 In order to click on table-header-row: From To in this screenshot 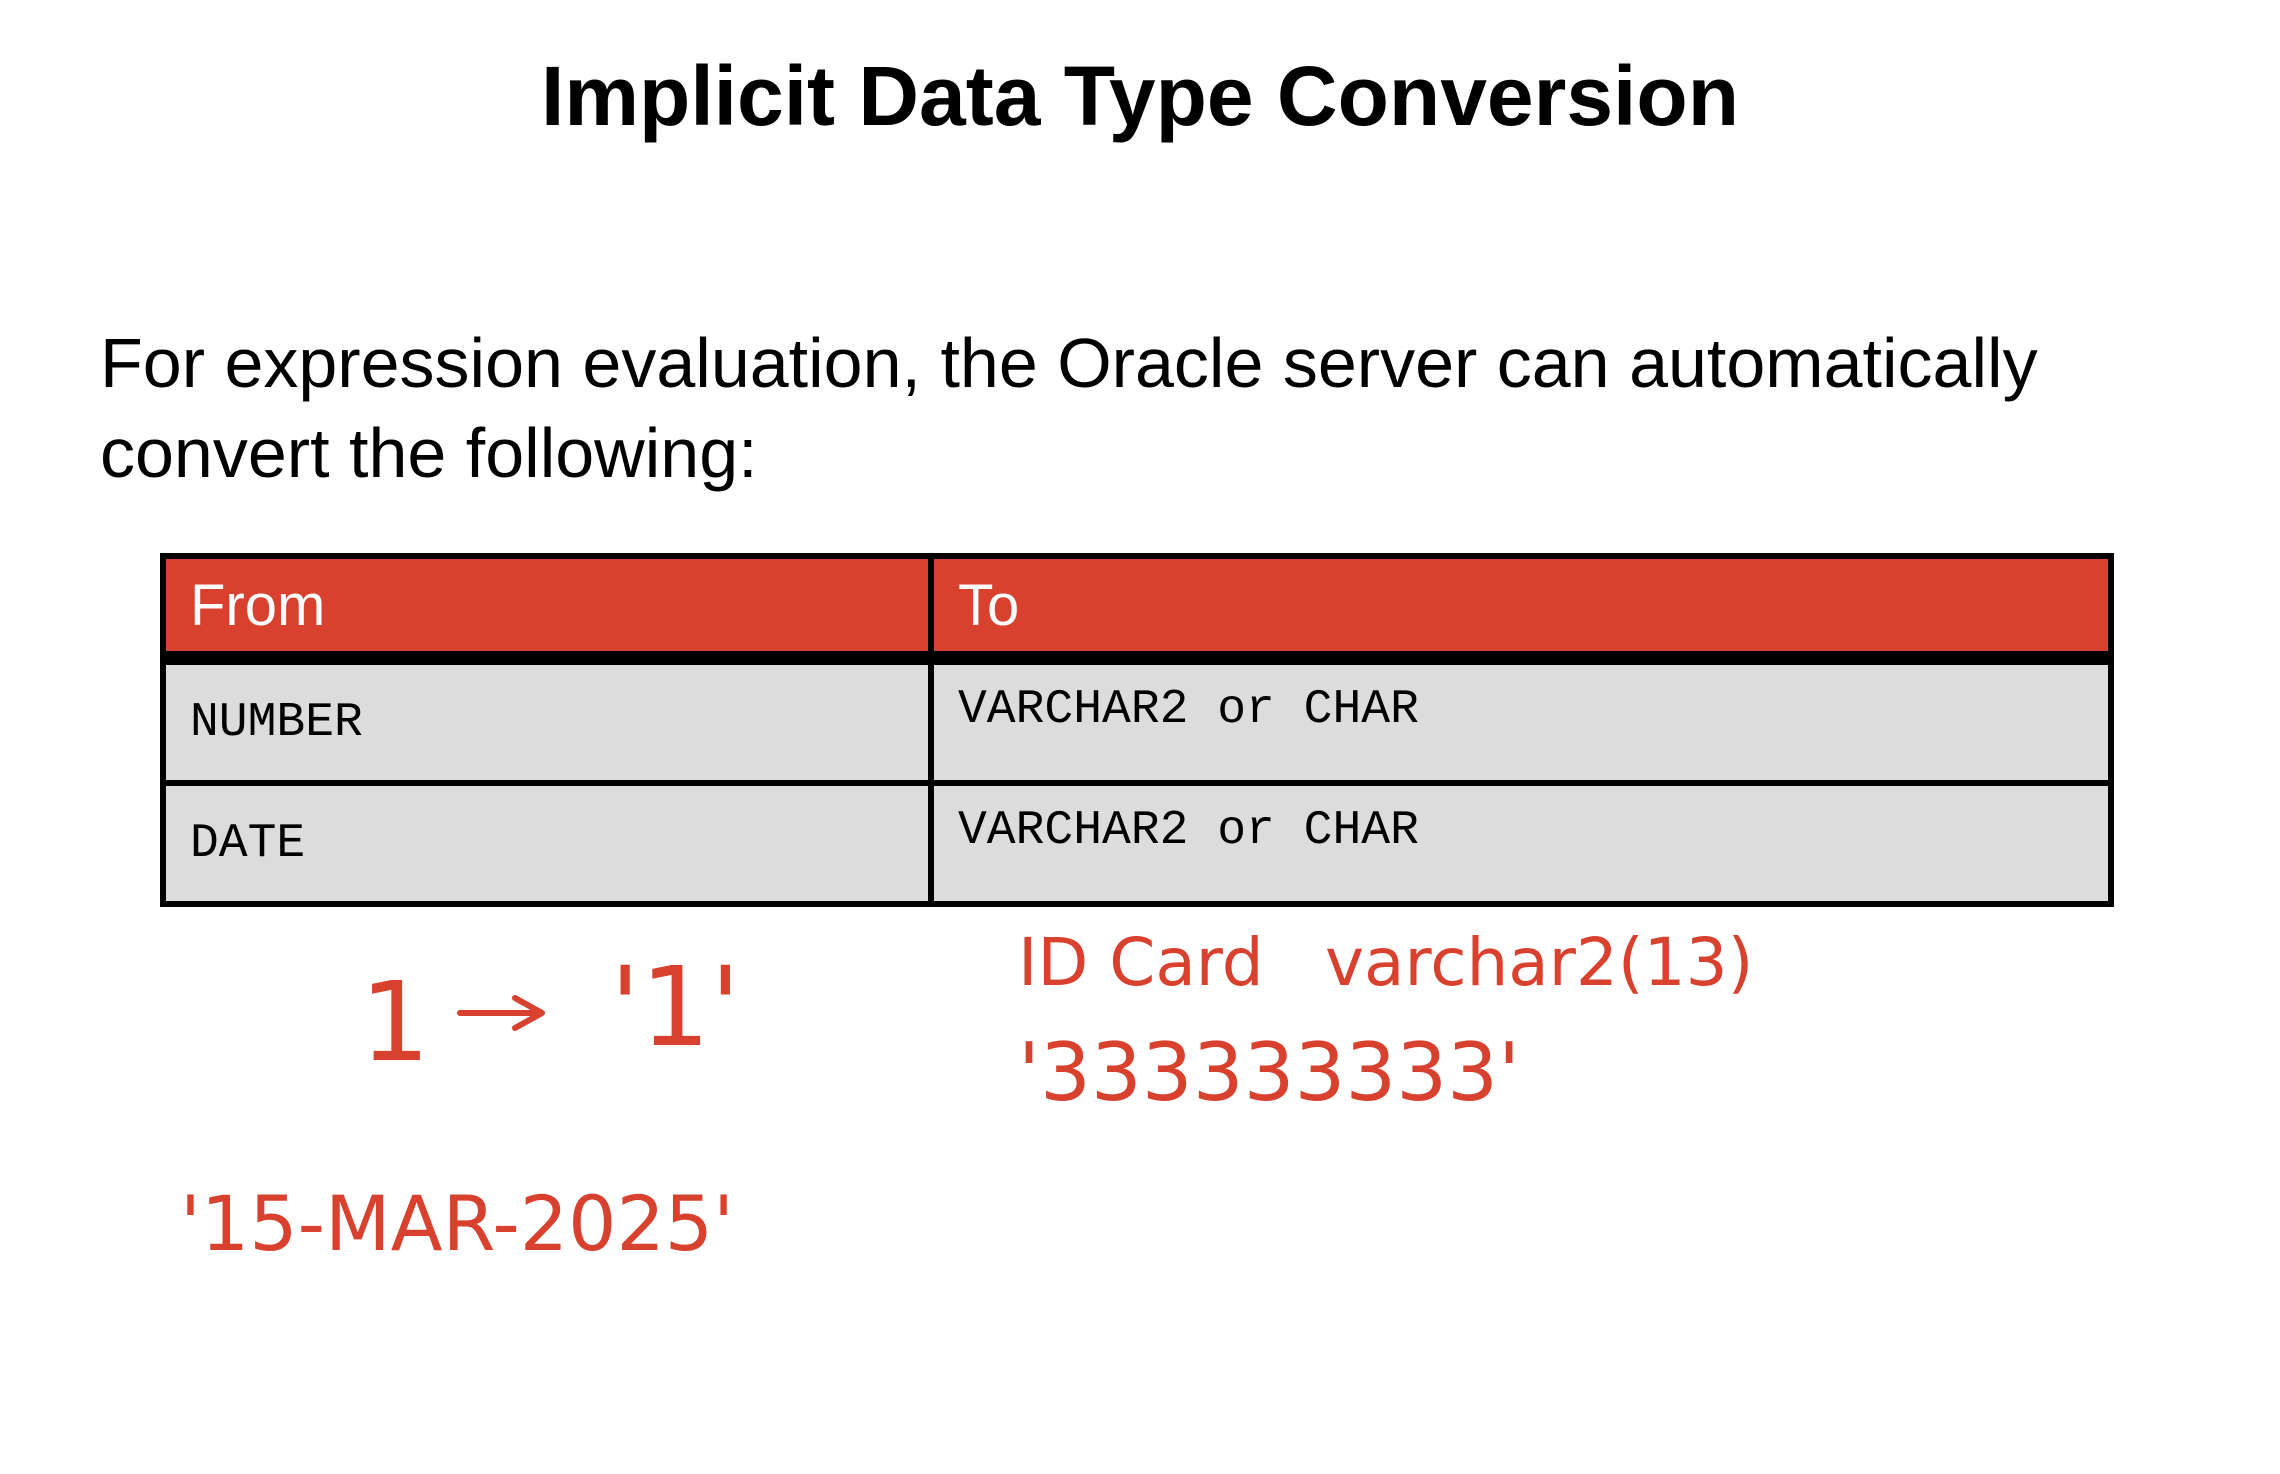, I will do `click(1137, 610)`.